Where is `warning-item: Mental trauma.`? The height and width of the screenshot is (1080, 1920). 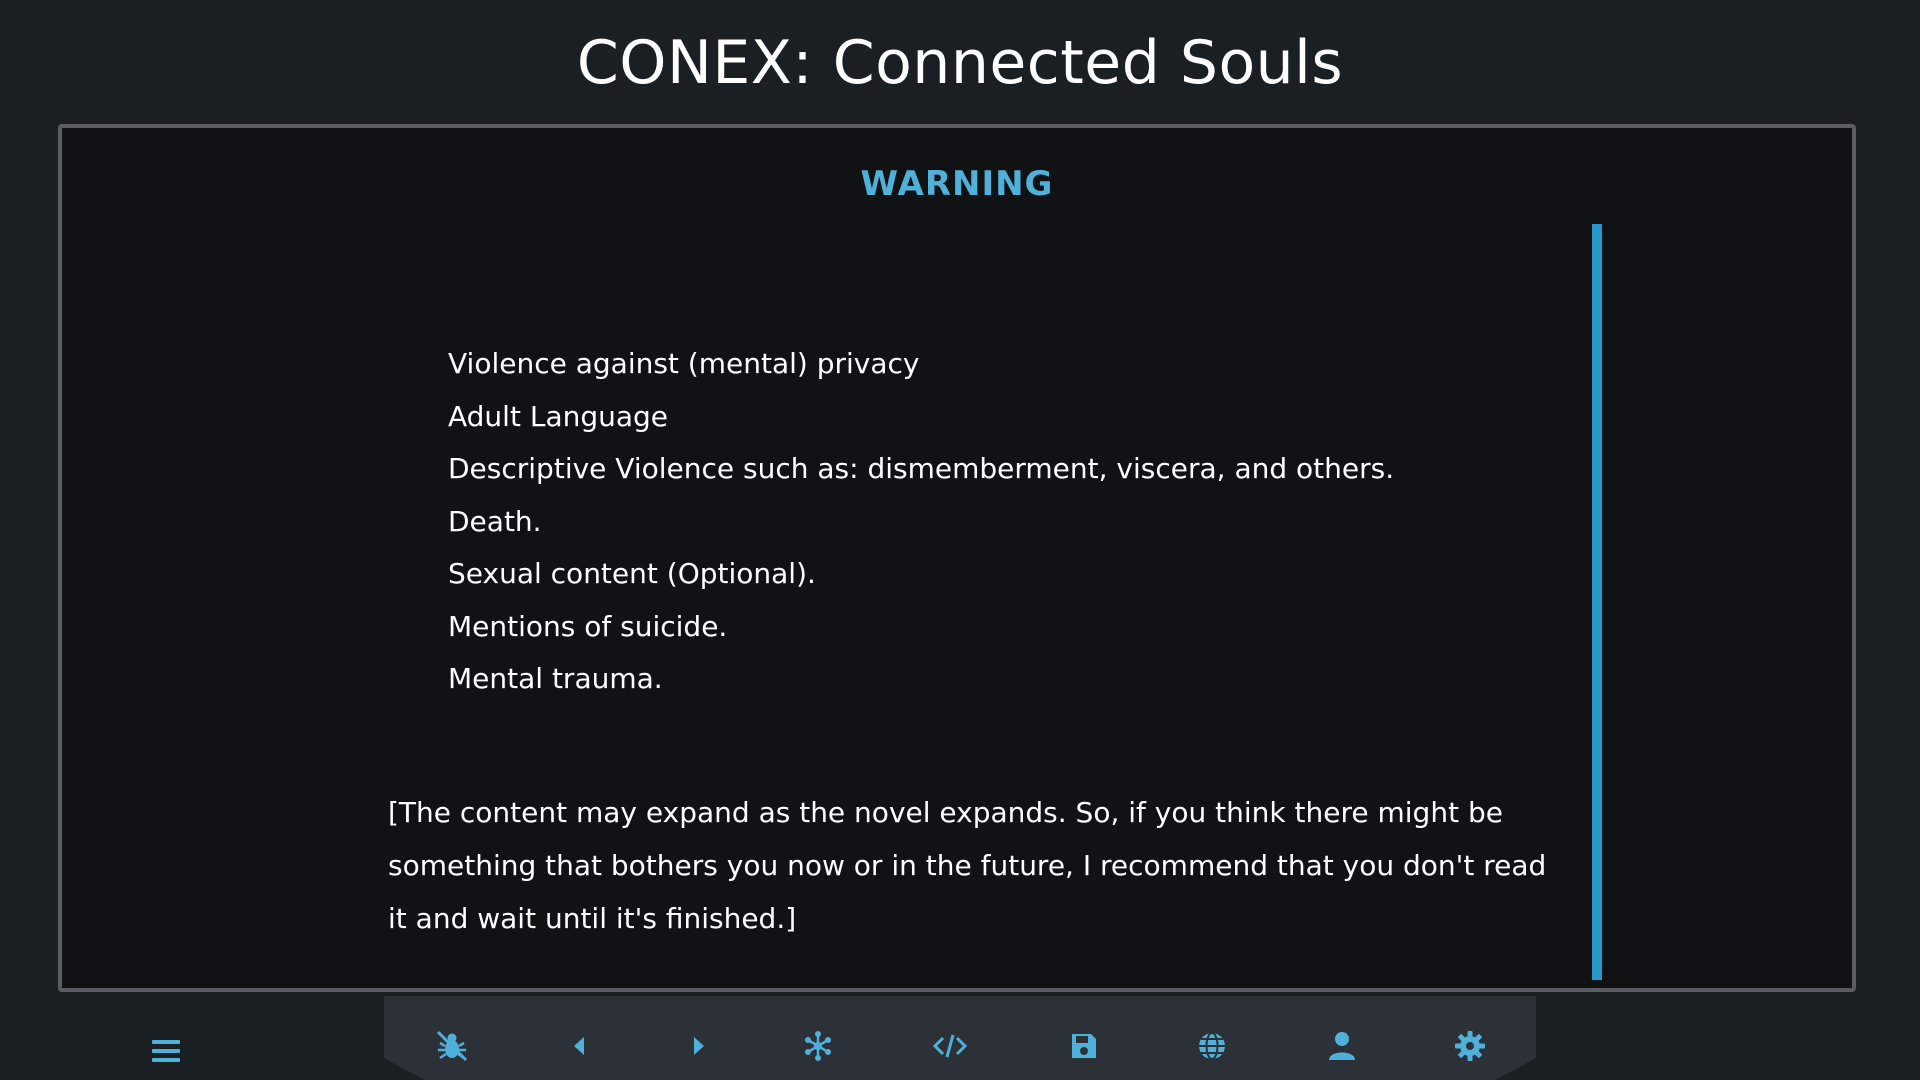 warning-item: Mental trauma. is located at coordinates (555, 678).